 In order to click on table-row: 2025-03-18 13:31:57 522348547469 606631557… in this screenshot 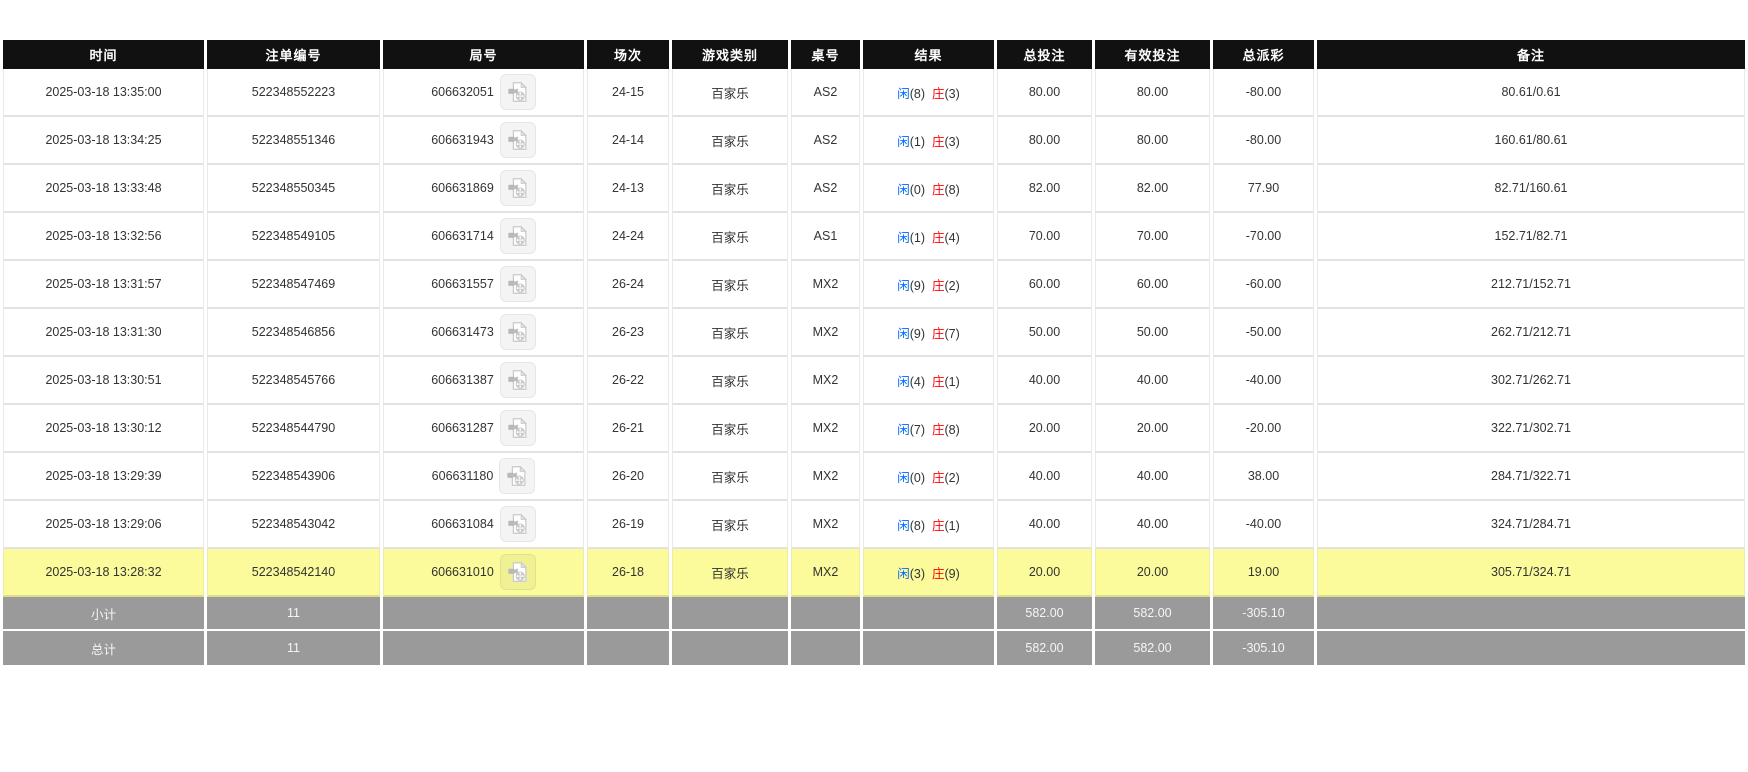, I will do `click(874, 285)`.